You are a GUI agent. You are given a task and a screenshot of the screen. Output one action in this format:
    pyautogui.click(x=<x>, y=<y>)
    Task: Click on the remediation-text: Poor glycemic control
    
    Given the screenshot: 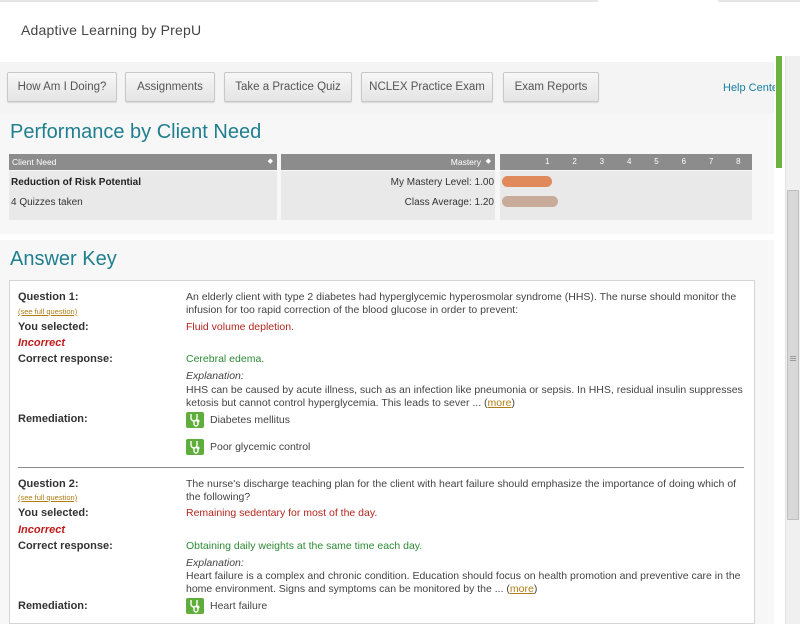 What is the action you would take?
    pyautogui.click(x=260, y=447)
    